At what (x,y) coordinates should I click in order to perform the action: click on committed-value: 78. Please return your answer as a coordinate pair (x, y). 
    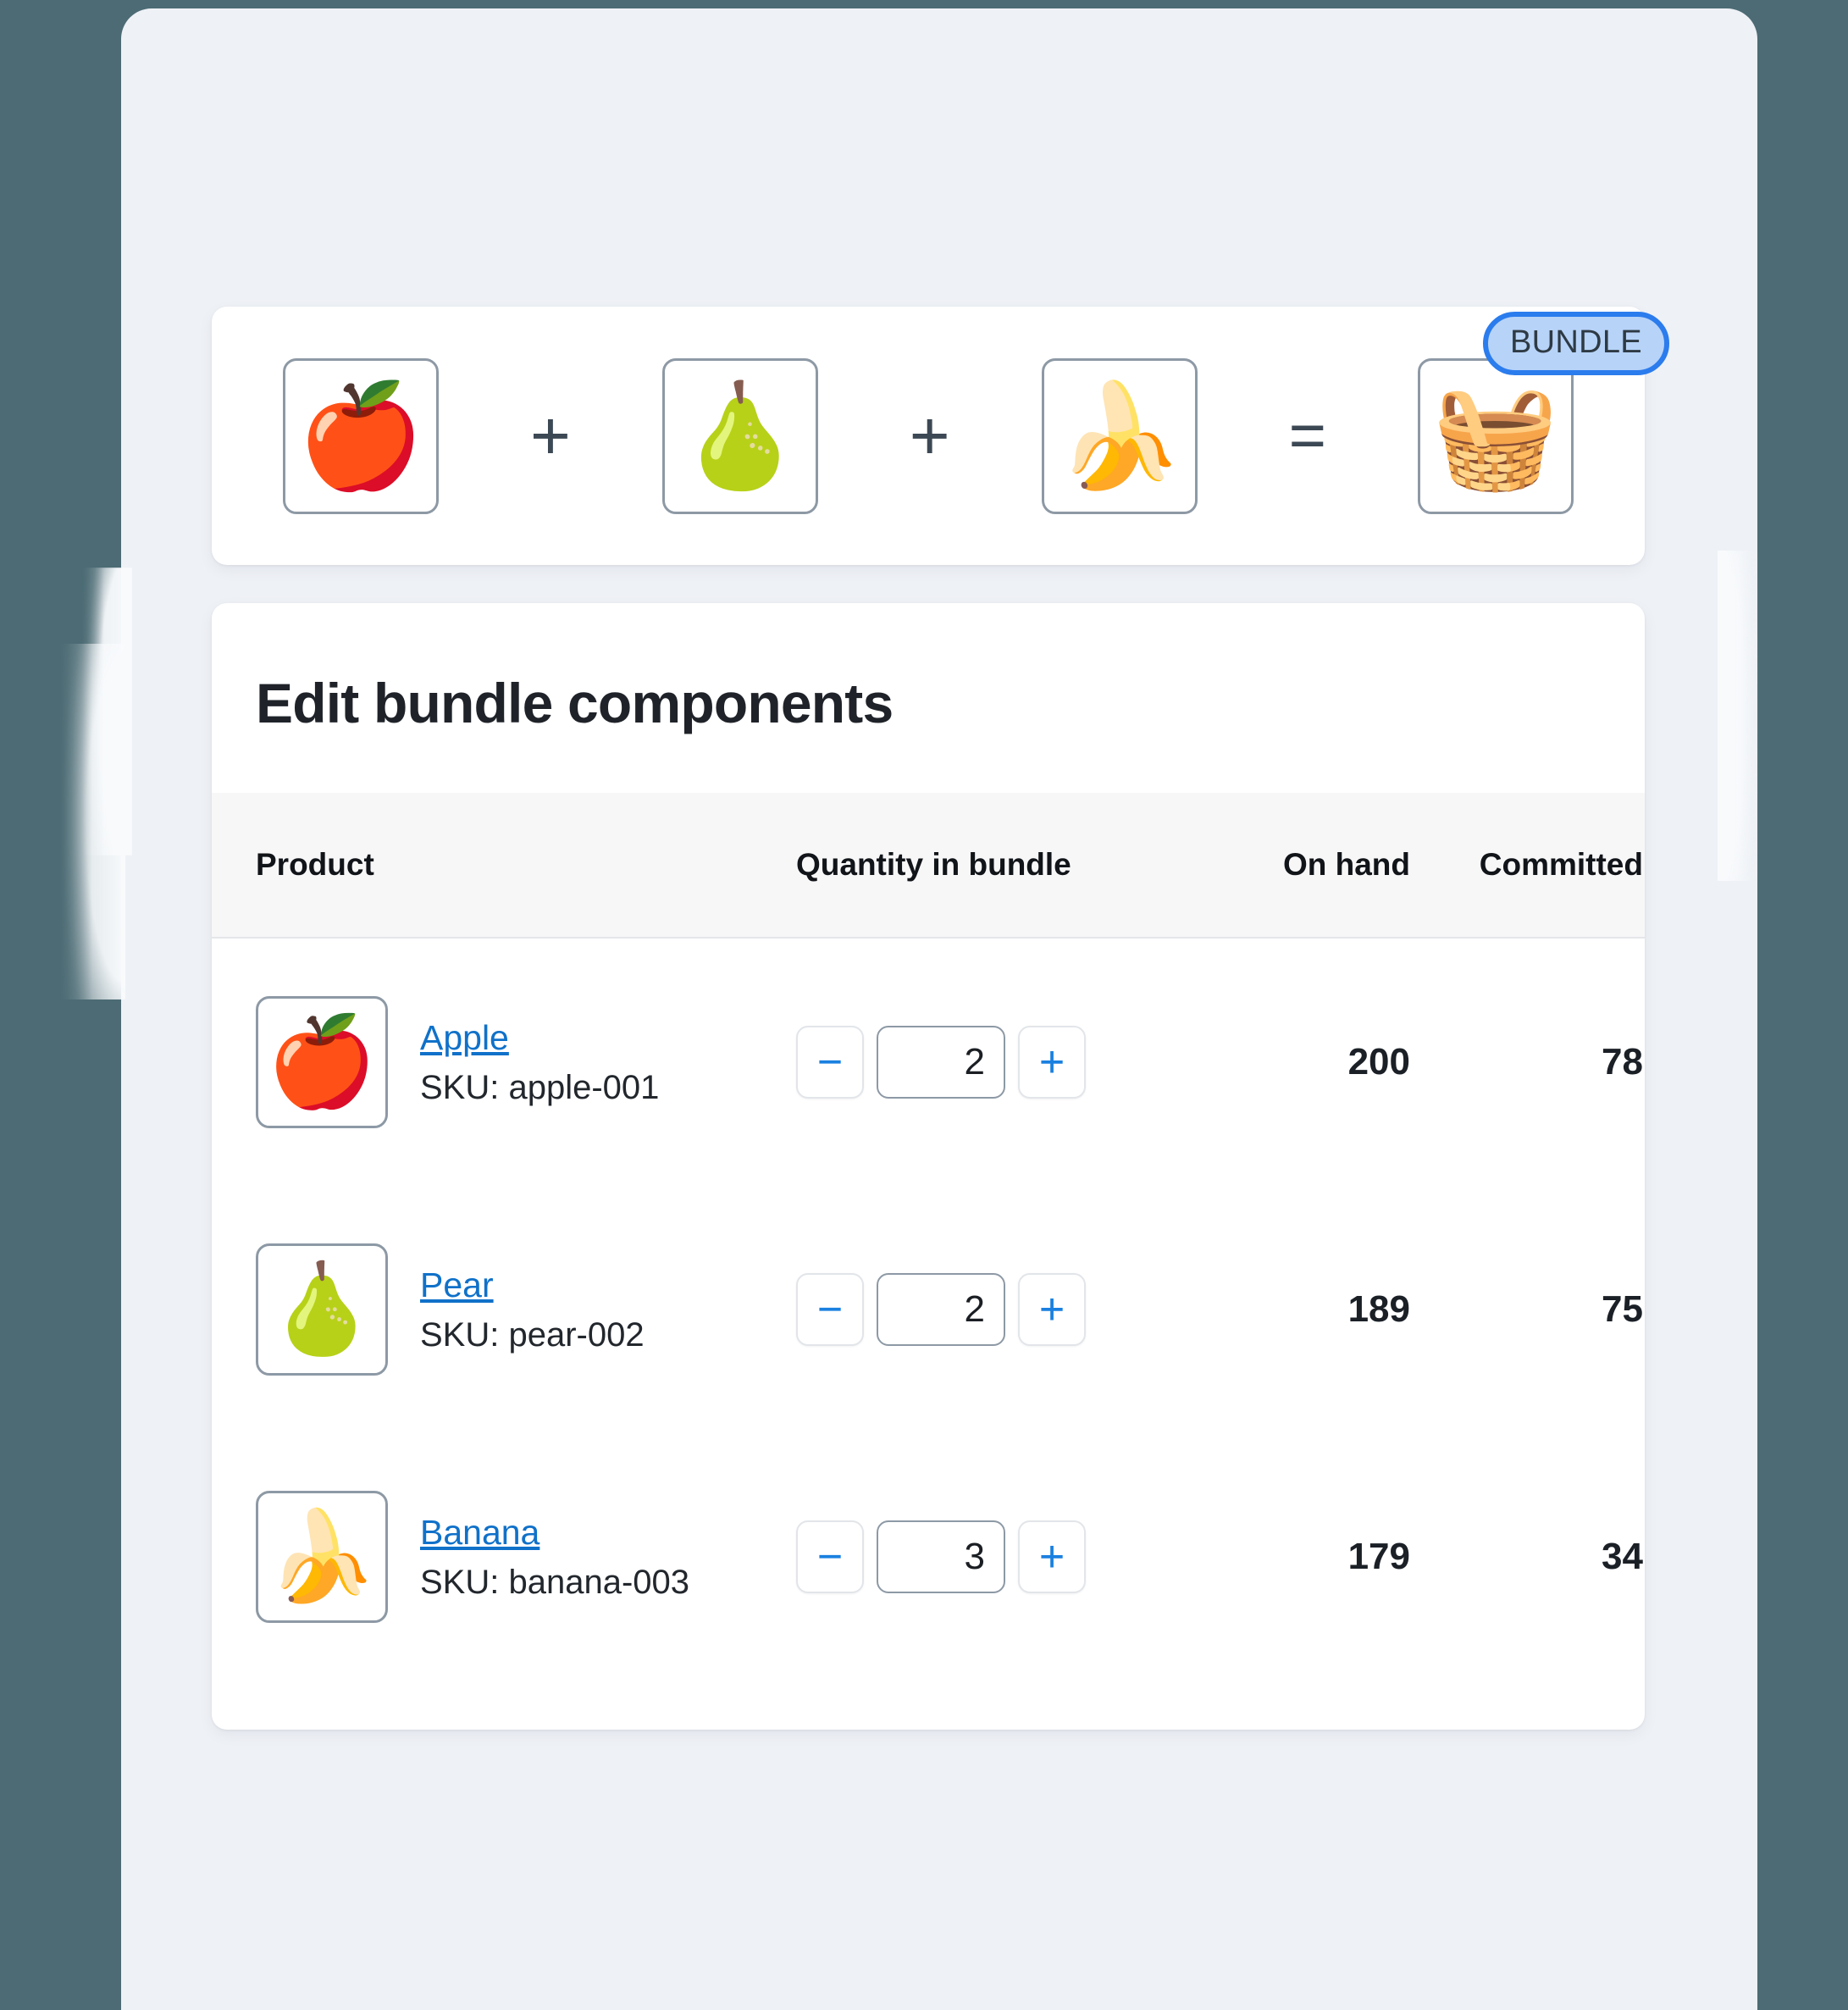
    Looking at the image, I should click on (1622, 1062).